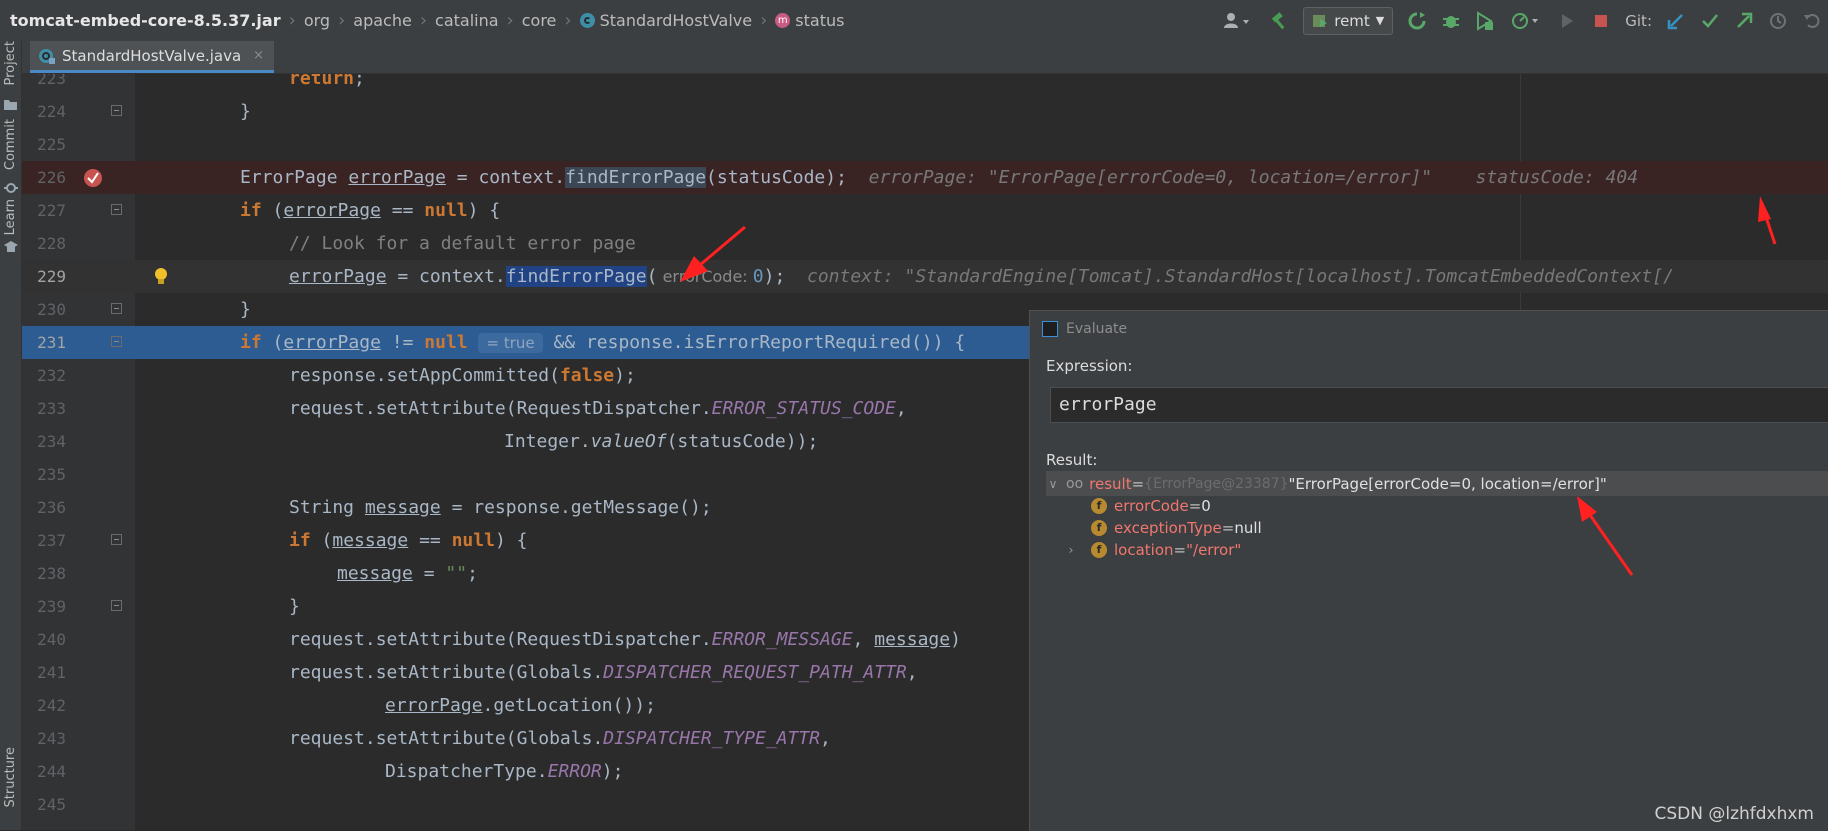  What do you see at coordinates (152, 57) in the screenshot?
I see `tab-standardhostvalve: StandardHostValve.java ×` at bounding box center [152, 57].